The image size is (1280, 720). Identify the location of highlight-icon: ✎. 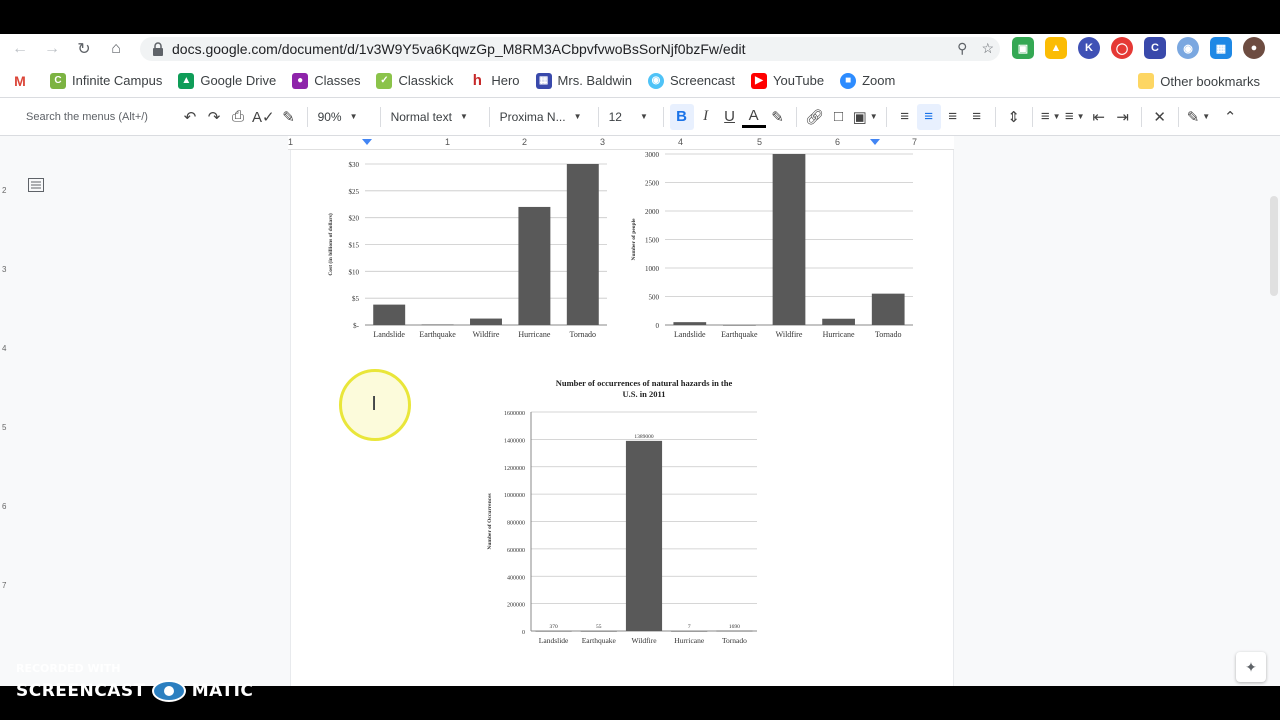
(778, 117).